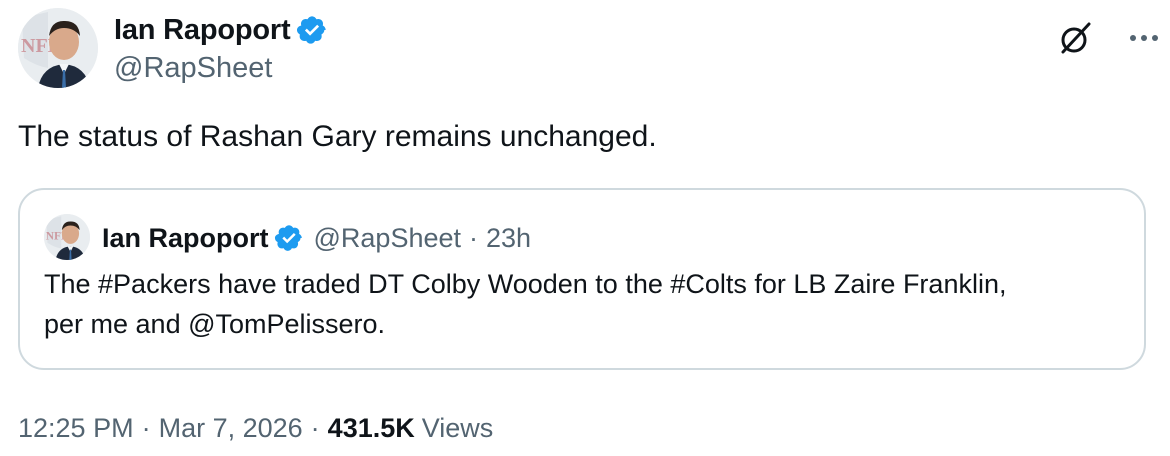 This screenshot has height=456, width=1170. What do you see at coordinates (457, 427) in the screenshot?
I see `views-label: Views` at bounding box center [457, 427].